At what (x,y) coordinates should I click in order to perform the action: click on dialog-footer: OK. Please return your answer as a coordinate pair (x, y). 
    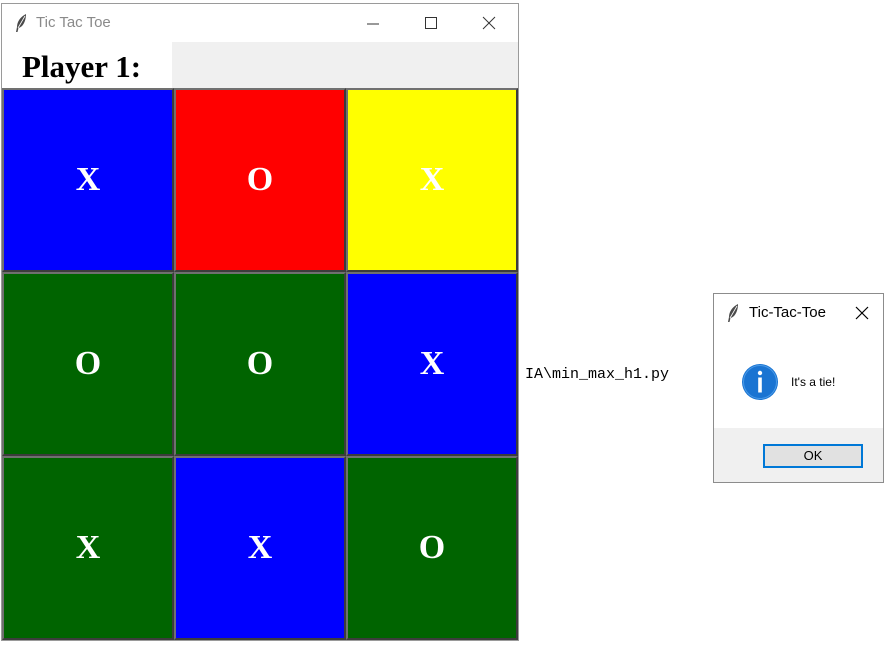
    Looking at the image, I should click on (798, 455).